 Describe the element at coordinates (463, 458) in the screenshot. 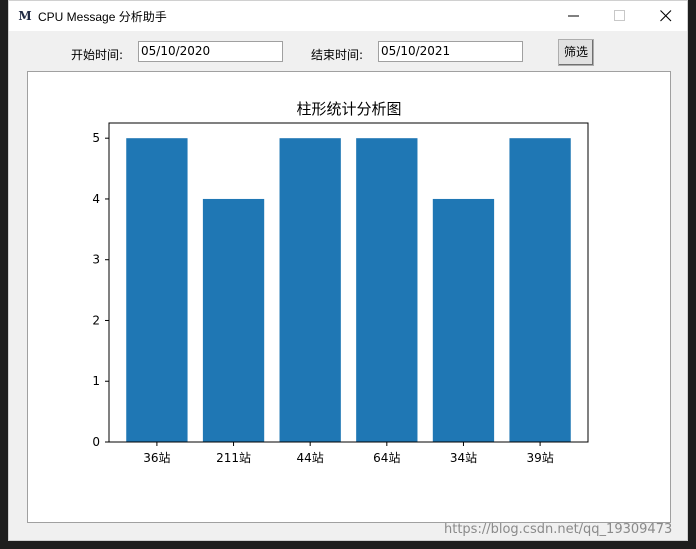

I see `x-tick-label: 34站` at that location.